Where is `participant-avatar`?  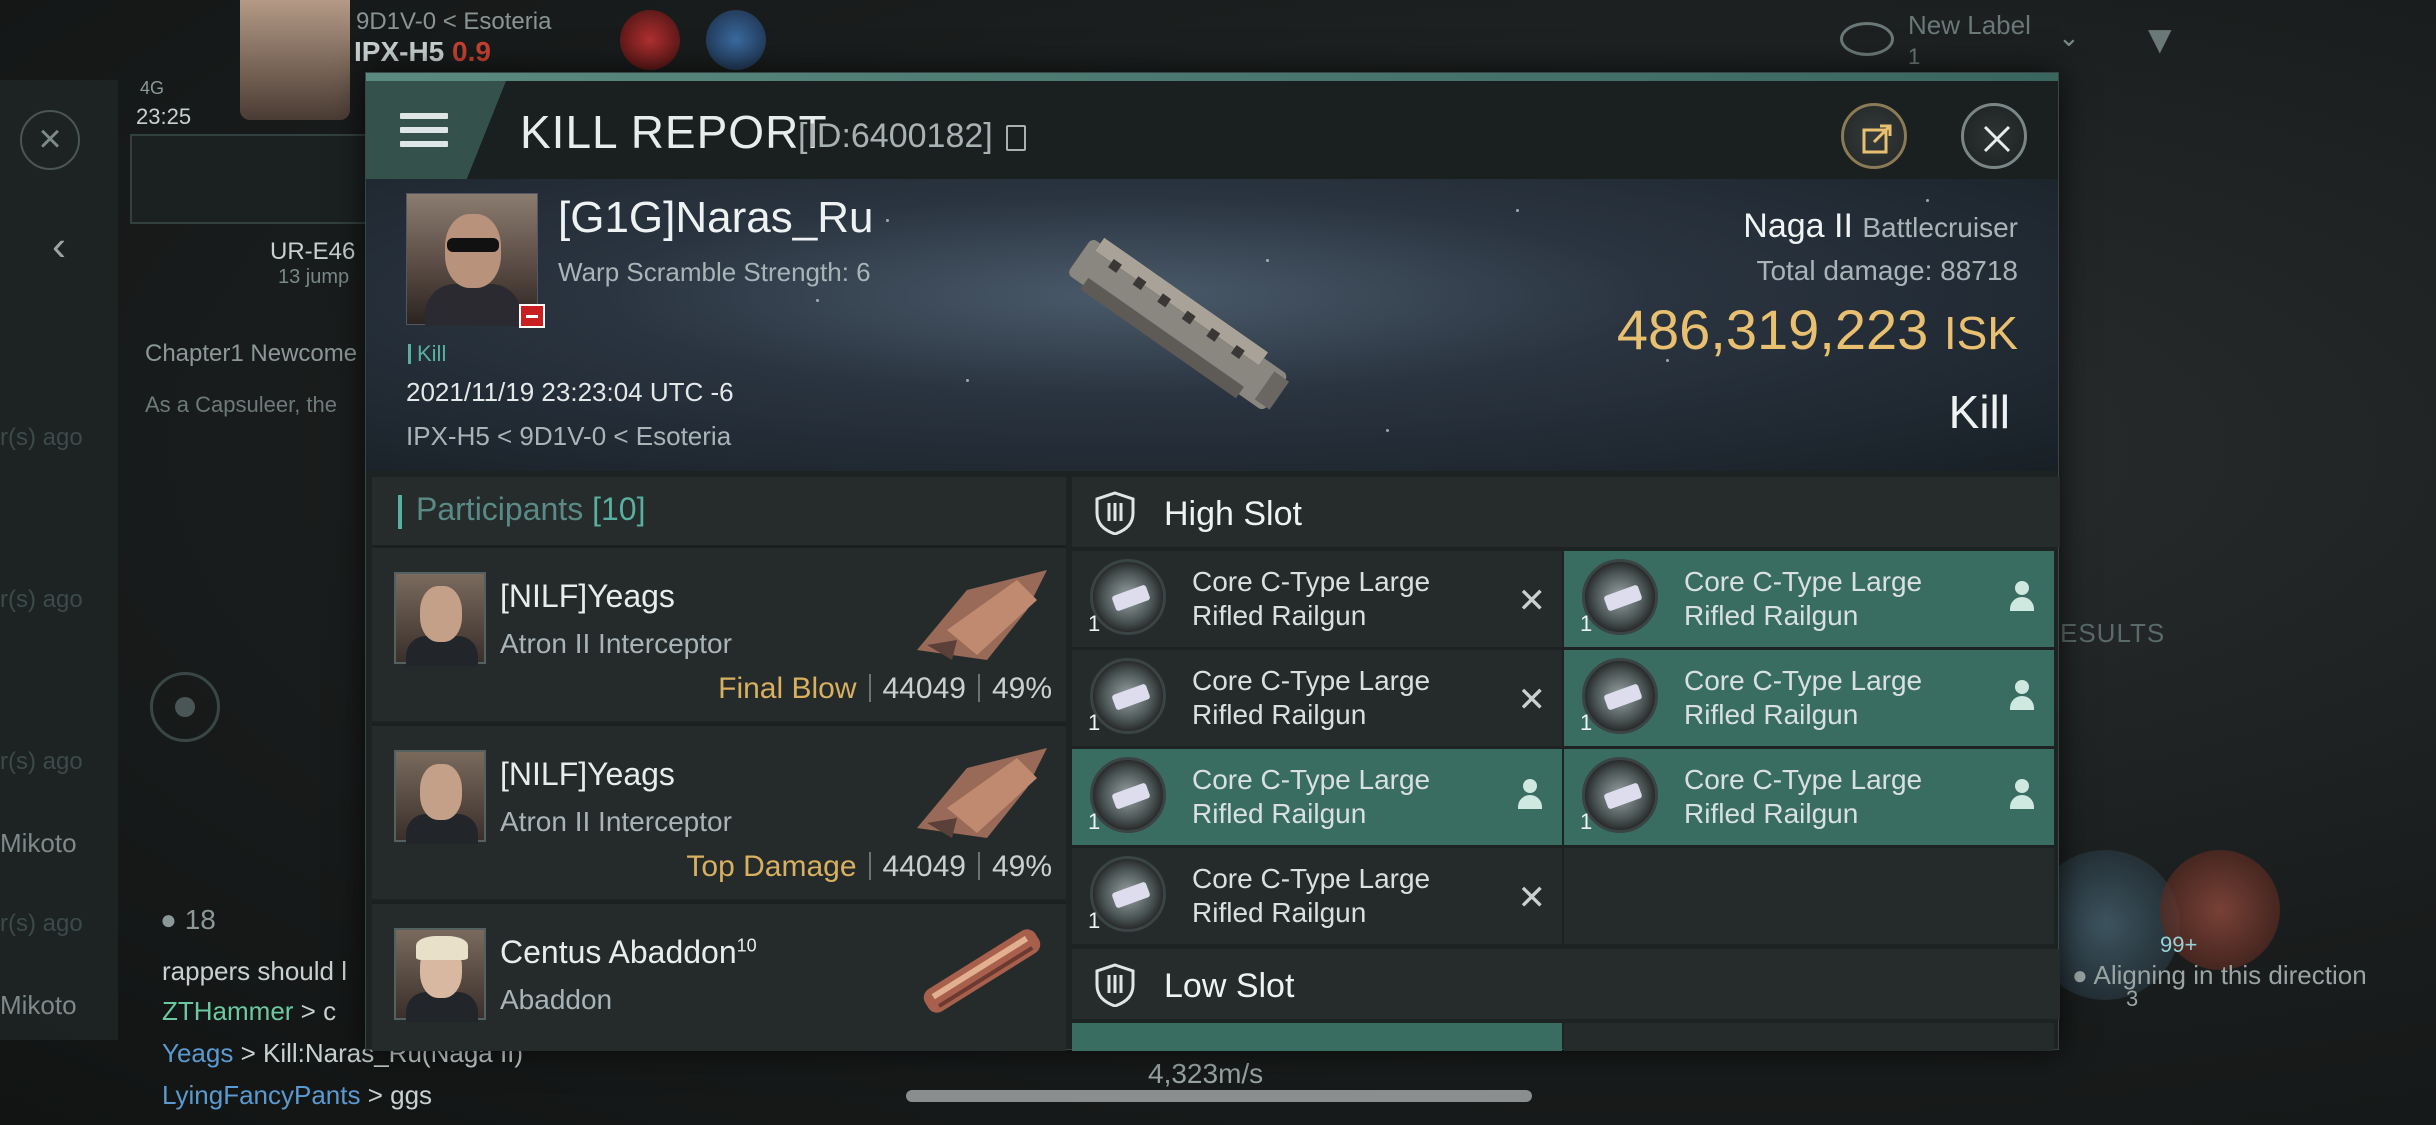
participant-avatar is located at coordinates (440, 797).